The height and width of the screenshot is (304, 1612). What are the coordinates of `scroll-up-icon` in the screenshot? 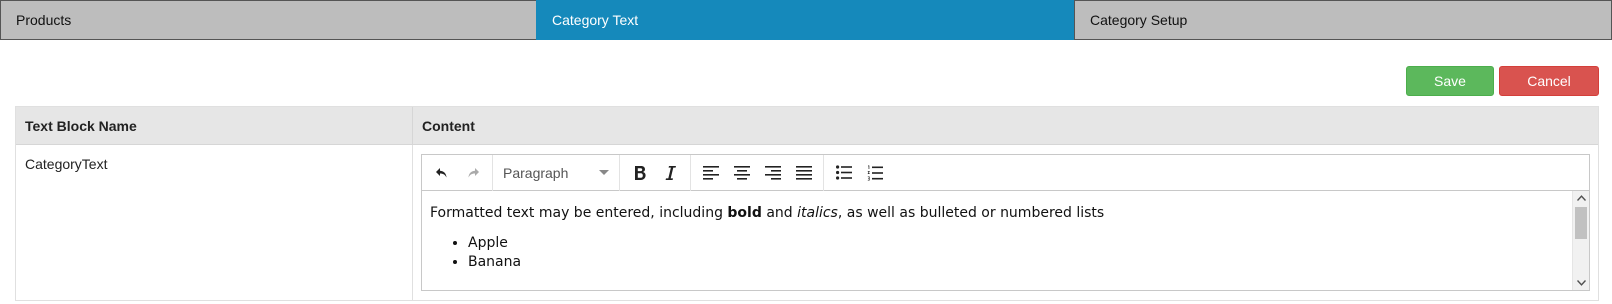 It's located at (1581, 198).